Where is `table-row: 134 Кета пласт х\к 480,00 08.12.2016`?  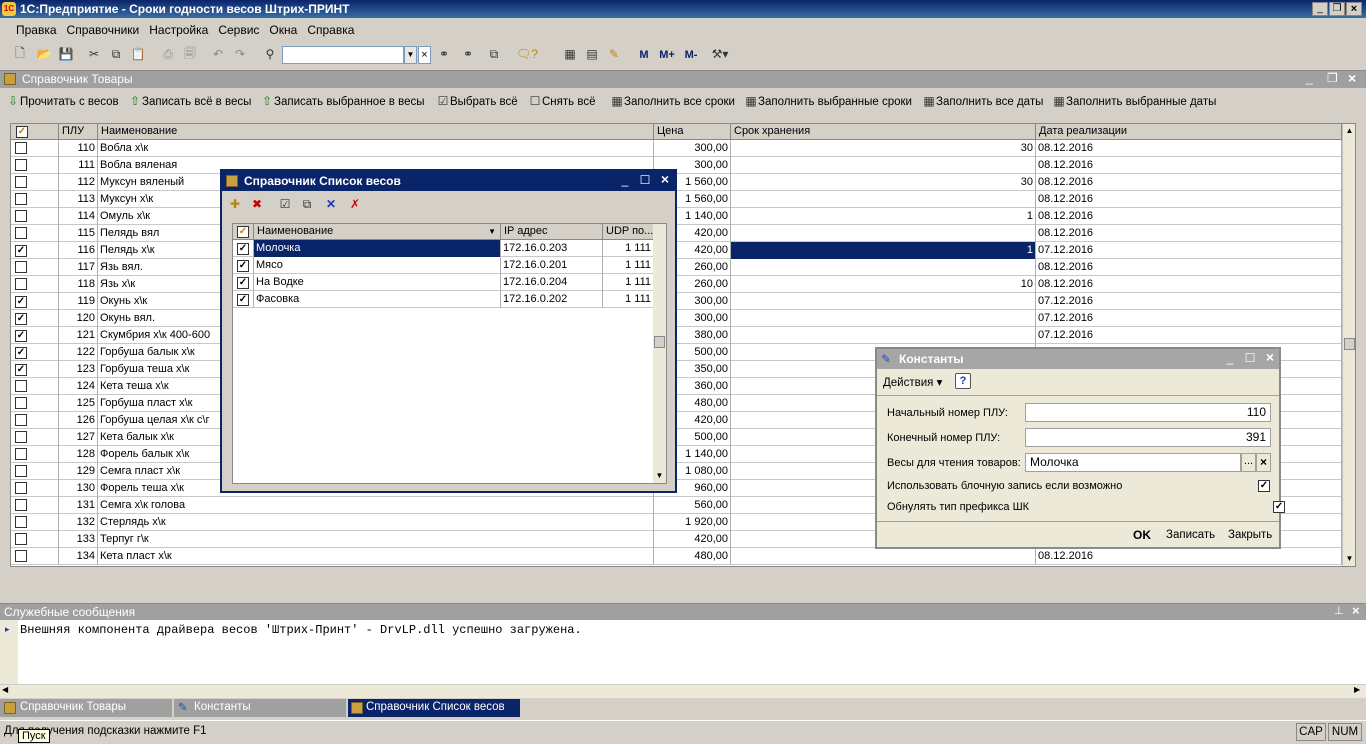
table-row: 134 Кета пласт х\к 480,00 08.12.2016 is located at coordinates (676, 556).